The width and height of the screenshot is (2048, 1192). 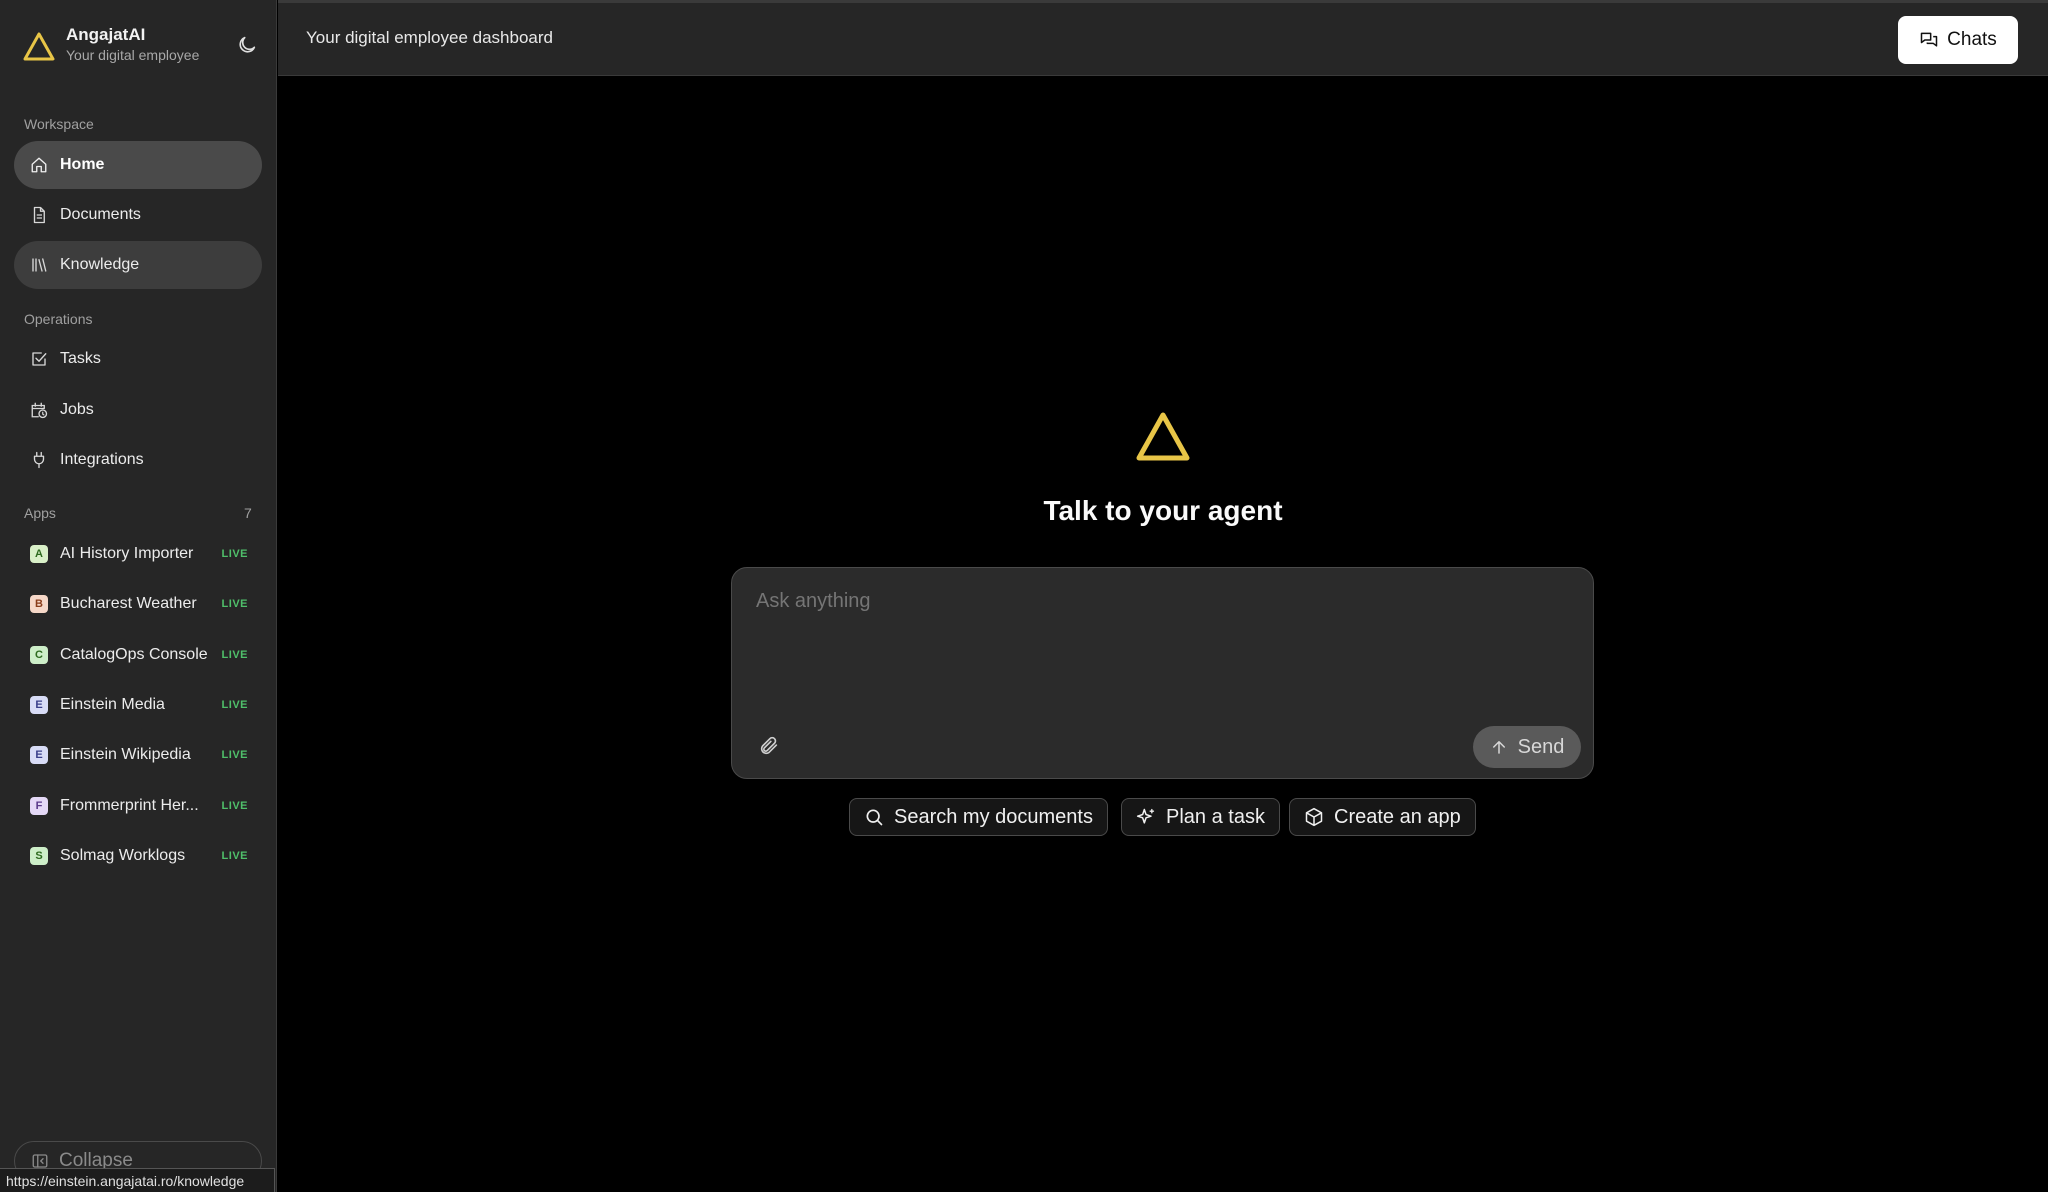 I want to click on chats-label: Chats, so click(x=1972, y=39).